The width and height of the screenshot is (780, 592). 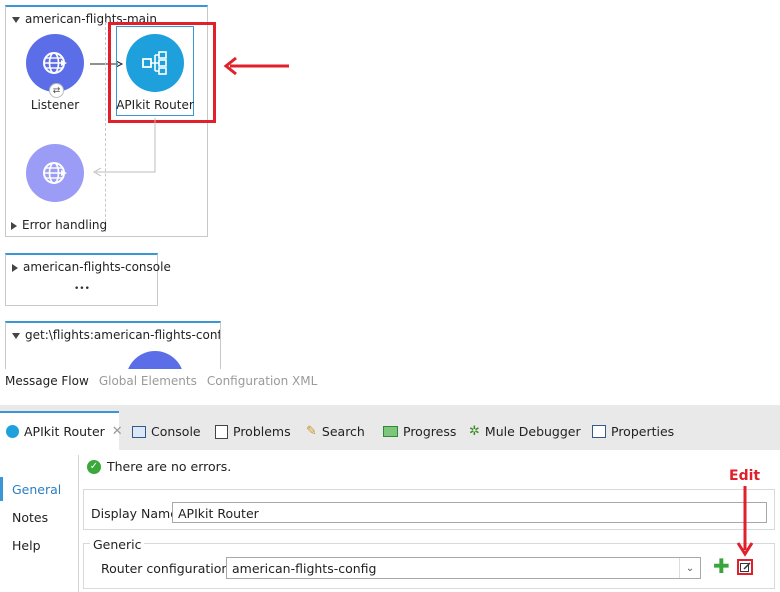 What do you see at coordinates (689, 568) in the screenshot?
I see `chevron-down-icon: ⌄` at bounding box center [689, 568].